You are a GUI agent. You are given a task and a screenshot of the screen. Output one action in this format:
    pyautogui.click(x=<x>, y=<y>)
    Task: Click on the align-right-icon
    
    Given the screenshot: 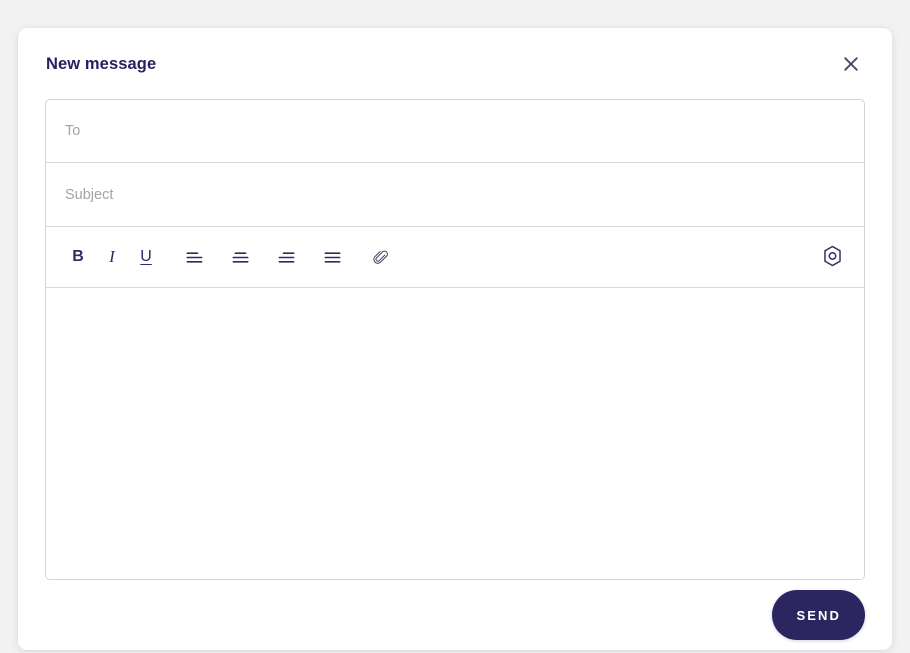 What is the action you would take?
    pyautogui.click(x=286, y=257)
    